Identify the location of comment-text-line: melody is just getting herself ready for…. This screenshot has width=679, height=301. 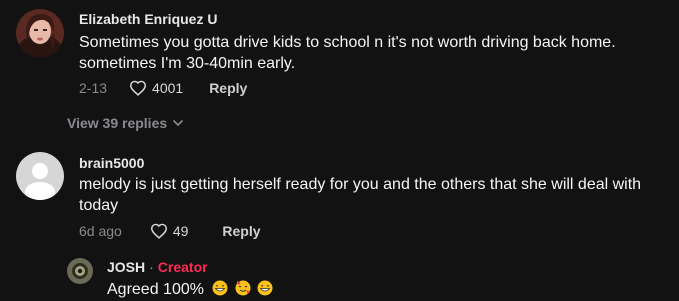
(360, 184).